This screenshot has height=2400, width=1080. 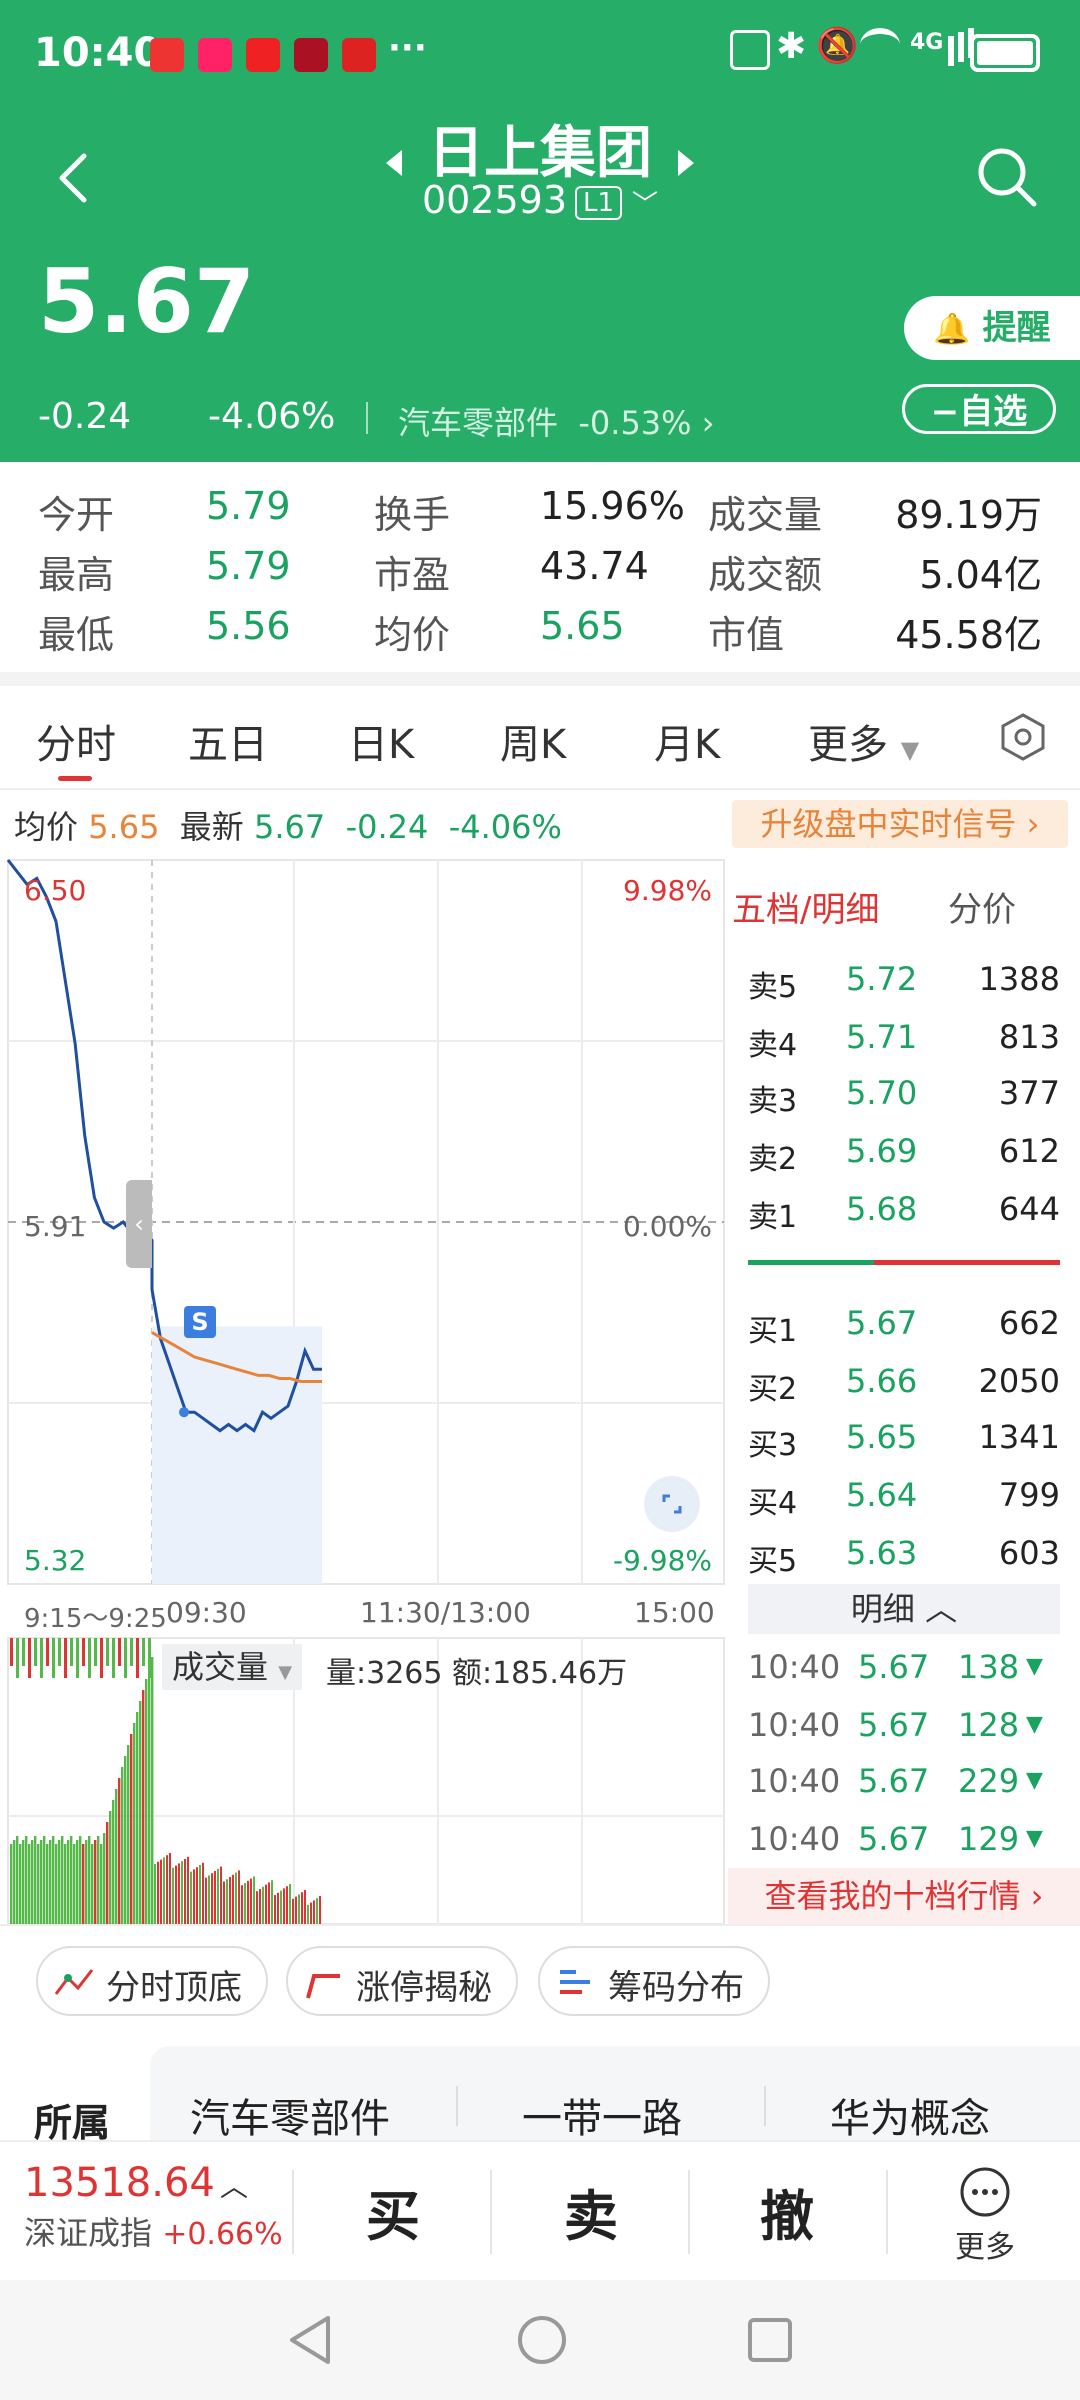 I want to click on more-actions-button: 更多, so click(x=985, y=2216).